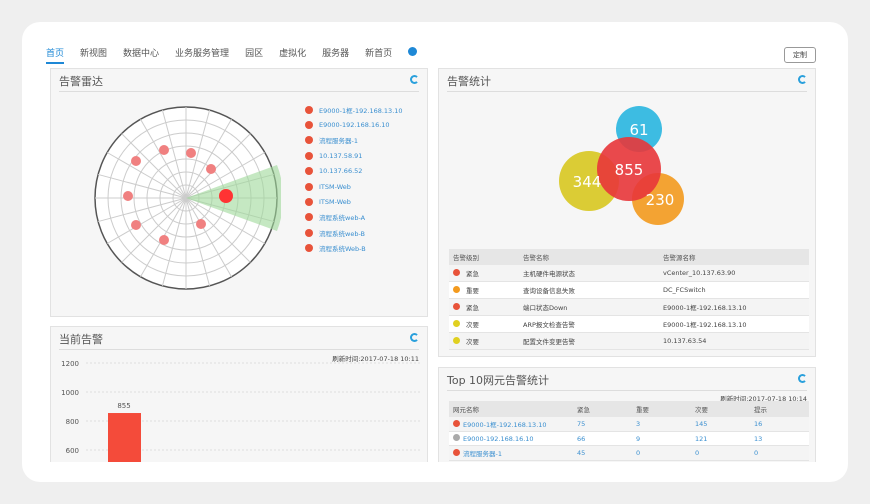  Describe the element at coordinates (254, 55) in the screenshot. I see `tab-campus: 园区` at that location.